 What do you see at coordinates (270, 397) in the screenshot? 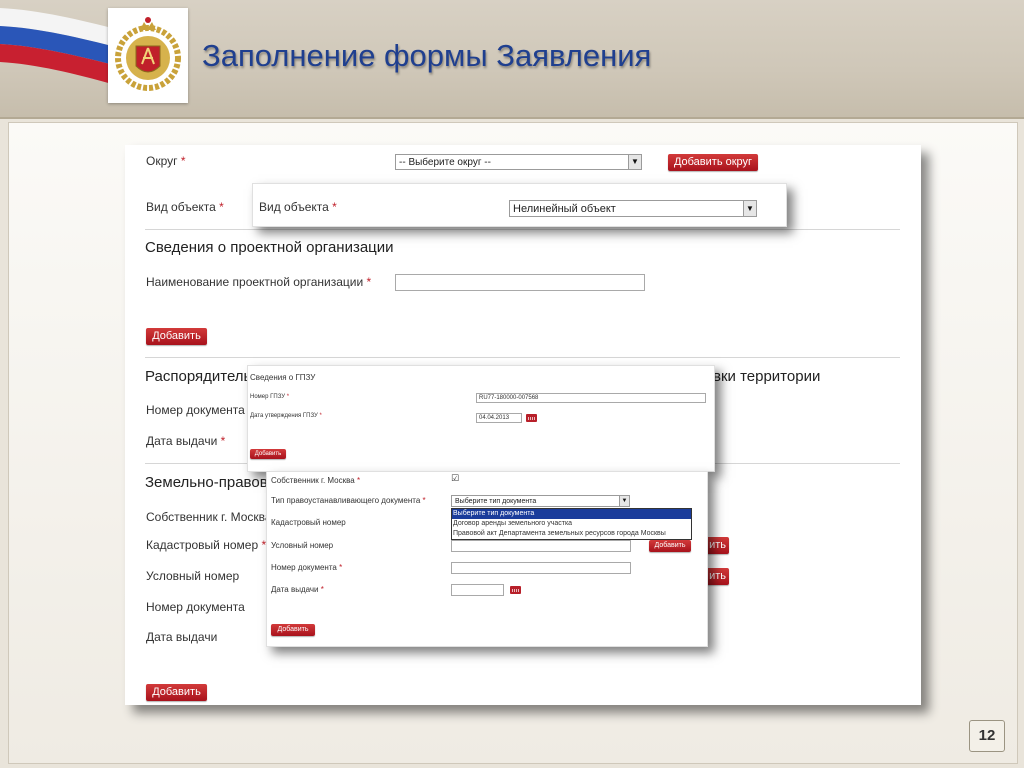
I see `gpzu-number-label: Номер ГПЗУ *` at bounding box center [270, 397].